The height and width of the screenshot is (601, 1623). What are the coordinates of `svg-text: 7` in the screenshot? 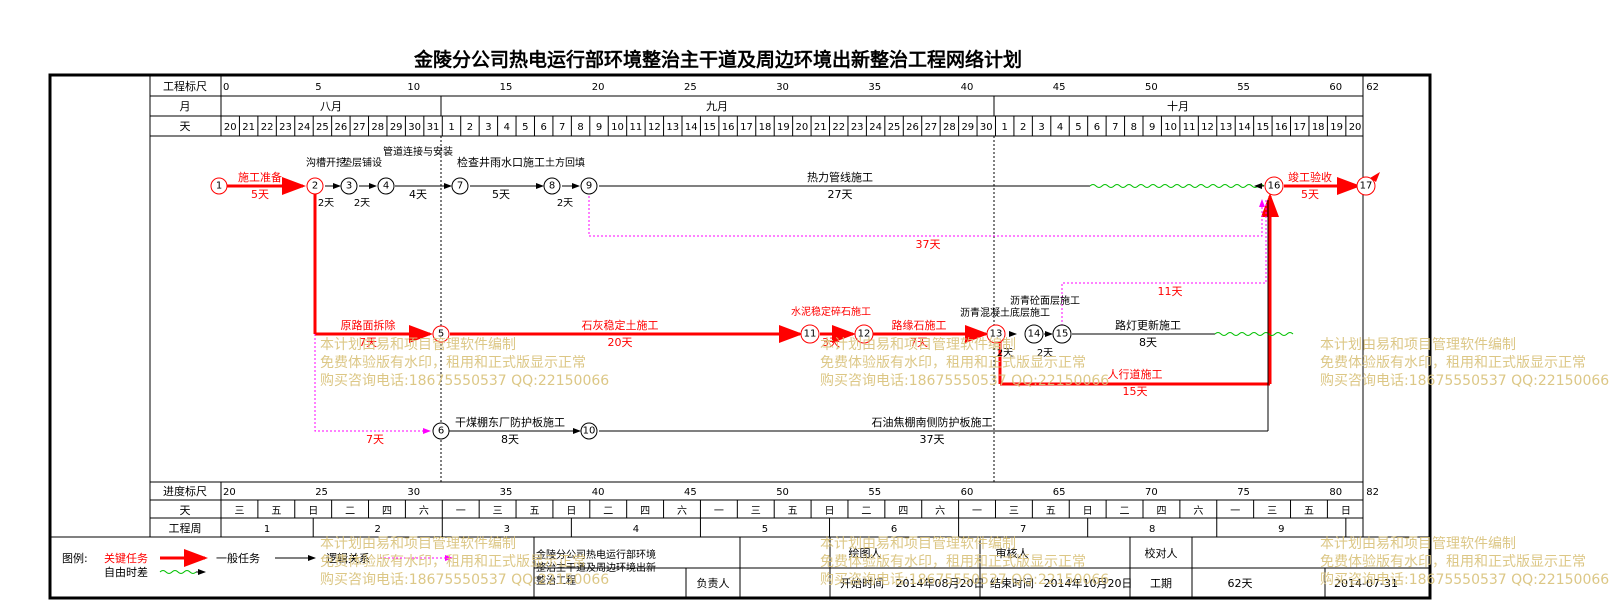 It's located at (460, 186).